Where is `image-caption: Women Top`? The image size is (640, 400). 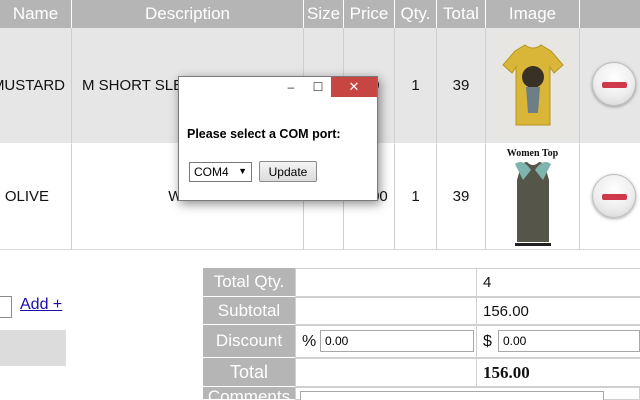 image-caption: Women Top is located at coordinates (532, 153).